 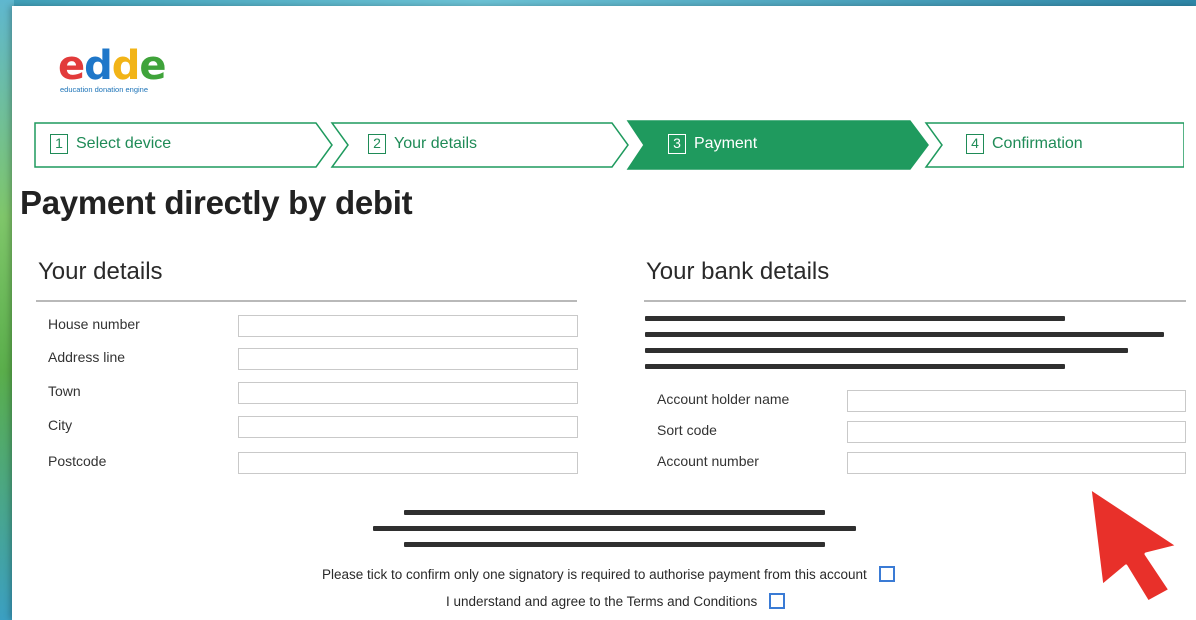 I want to click on address-line-input, so click(x=408, y=359).